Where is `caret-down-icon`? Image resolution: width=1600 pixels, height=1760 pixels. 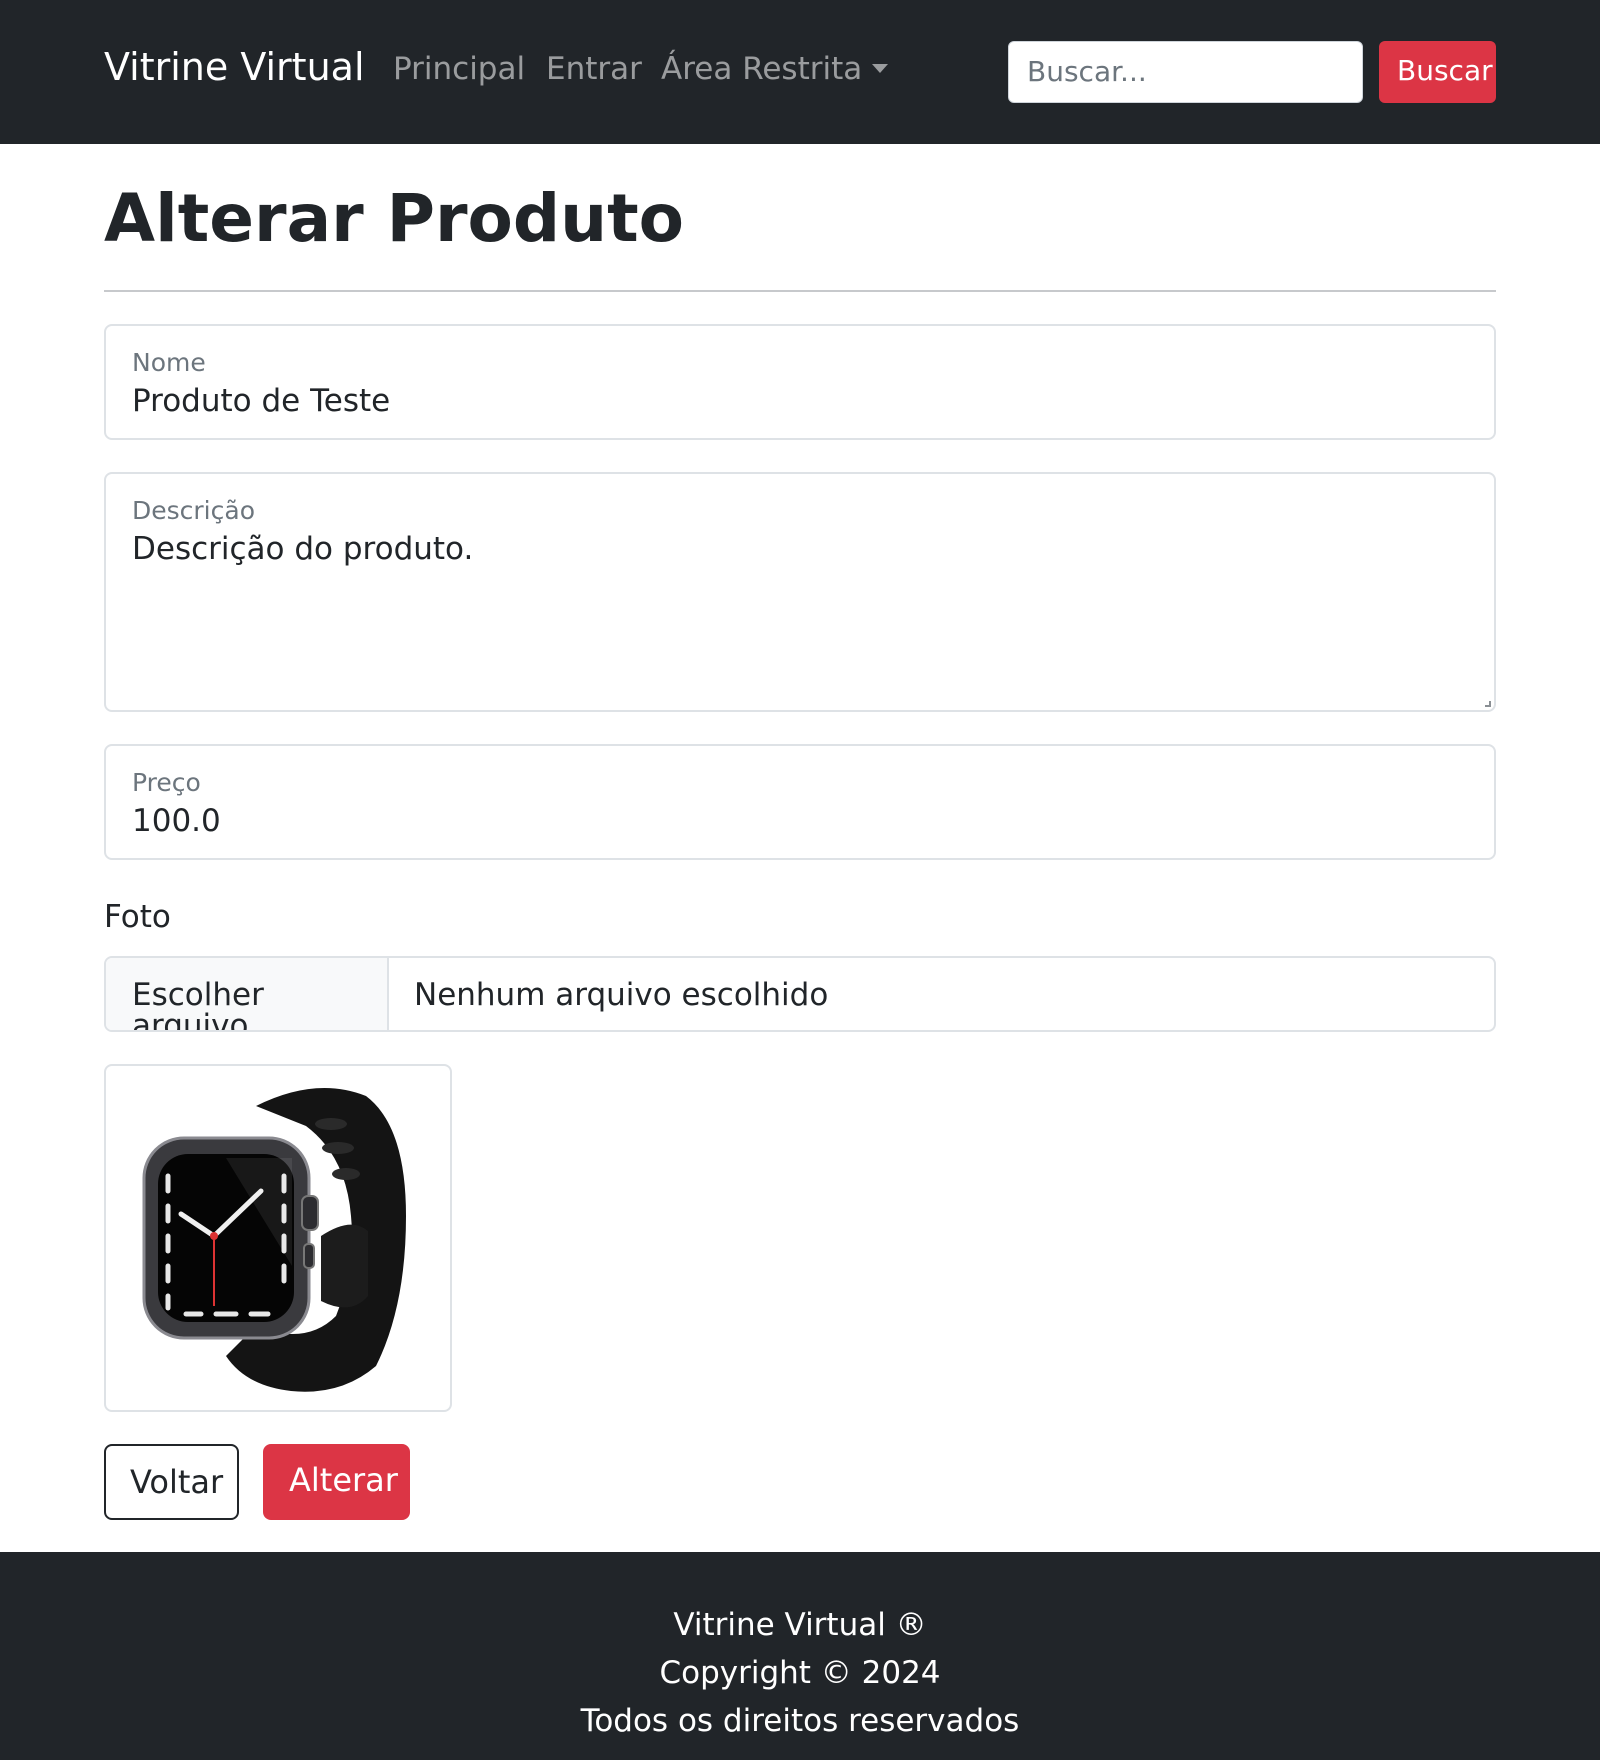 caret-down-icon is located at coordinates (880, 68).